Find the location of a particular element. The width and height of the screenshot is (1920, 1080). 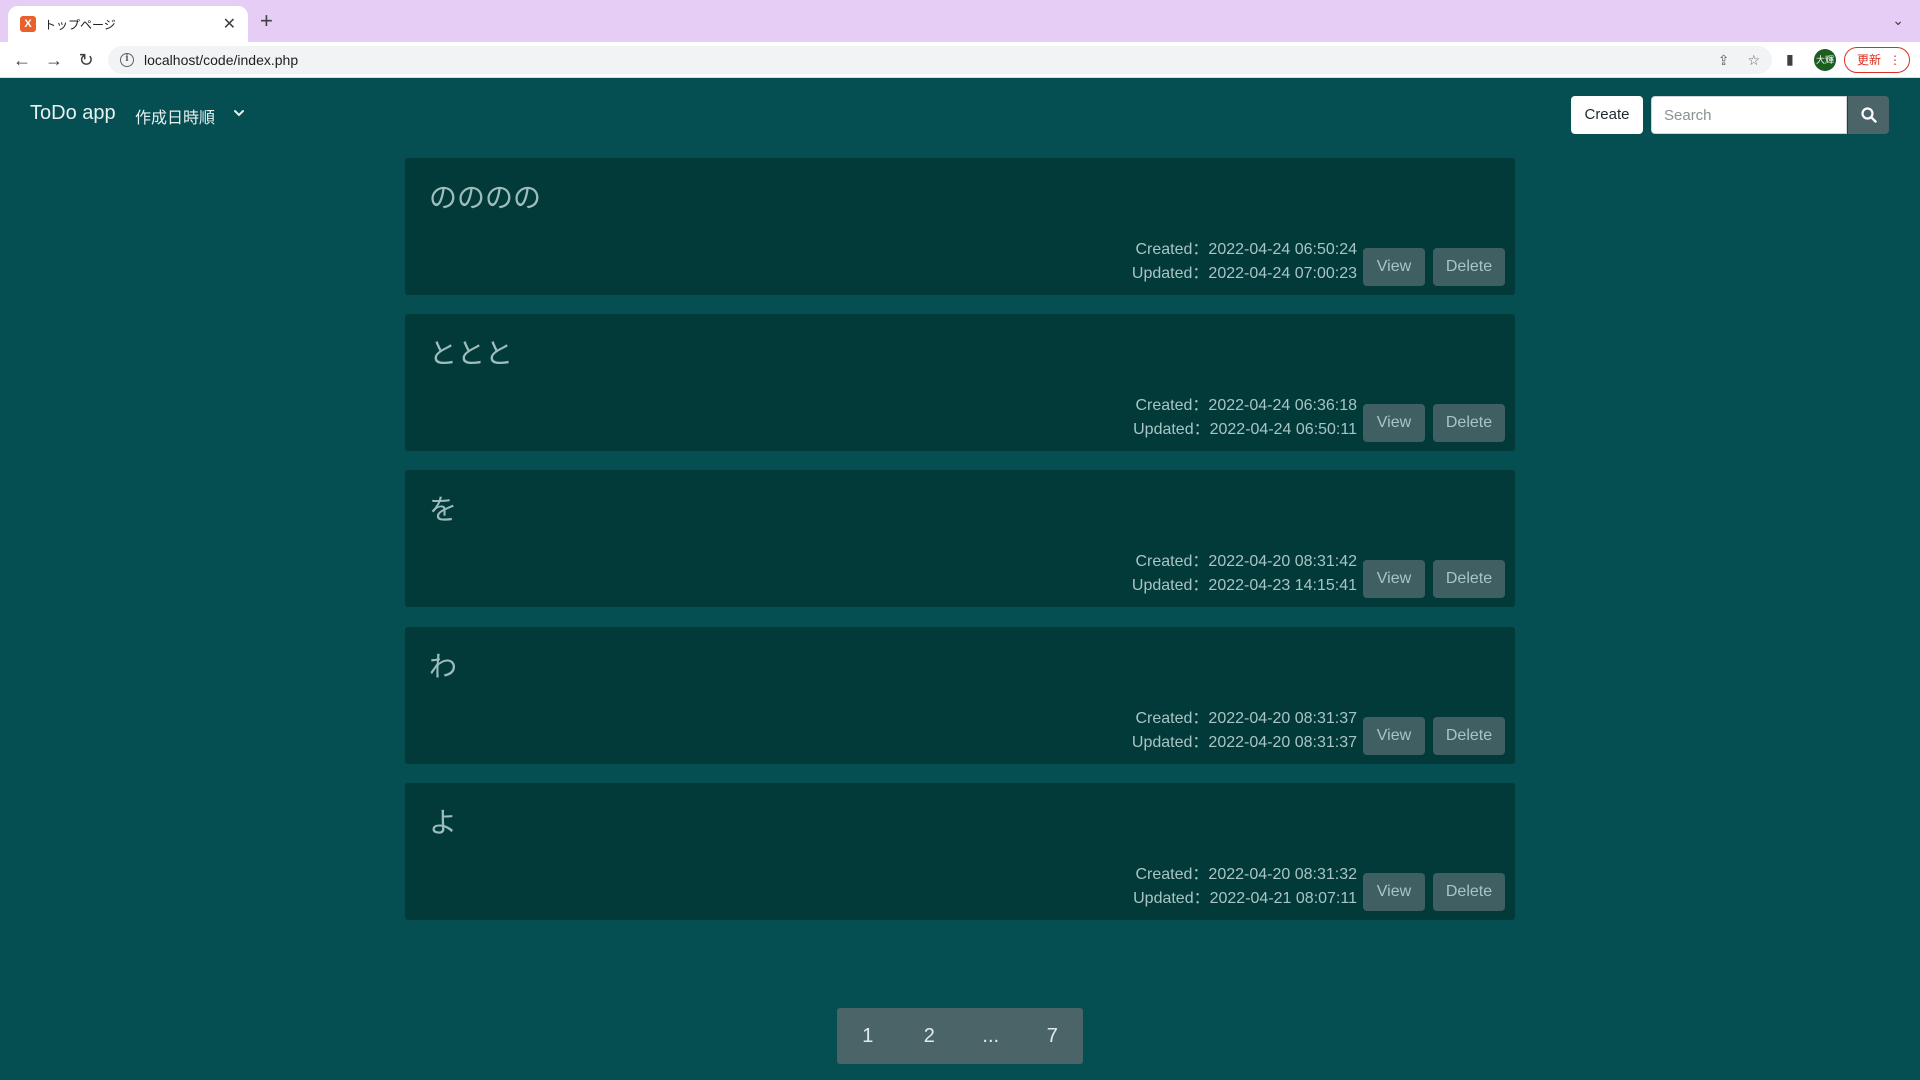

site-info-icon: i is located at coordinates (127, 60).